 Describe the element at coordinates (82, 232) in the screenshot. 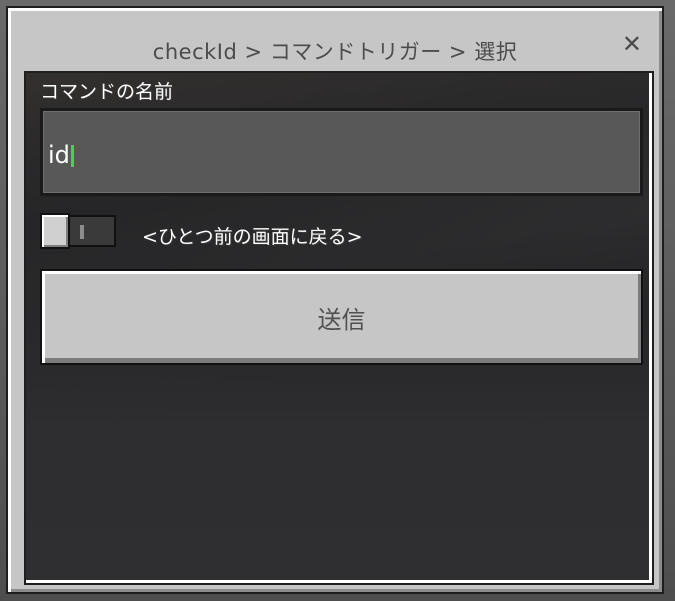

I see `toggle-off-indicator` at that location.